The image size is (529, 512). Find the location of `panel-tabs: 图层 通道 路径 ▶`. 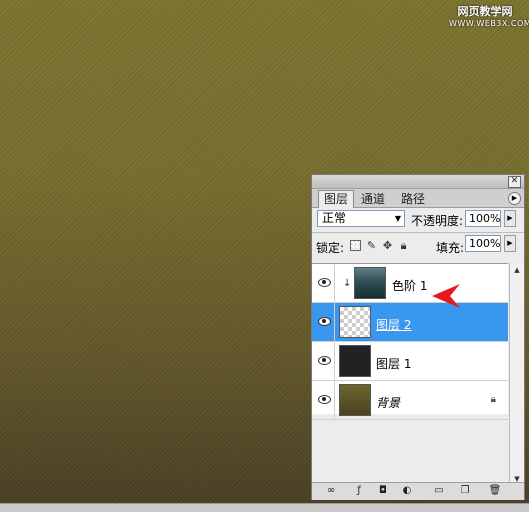

panel-tabs: 图层 通道 路径 ▶ is located at coordinates (418, 198).